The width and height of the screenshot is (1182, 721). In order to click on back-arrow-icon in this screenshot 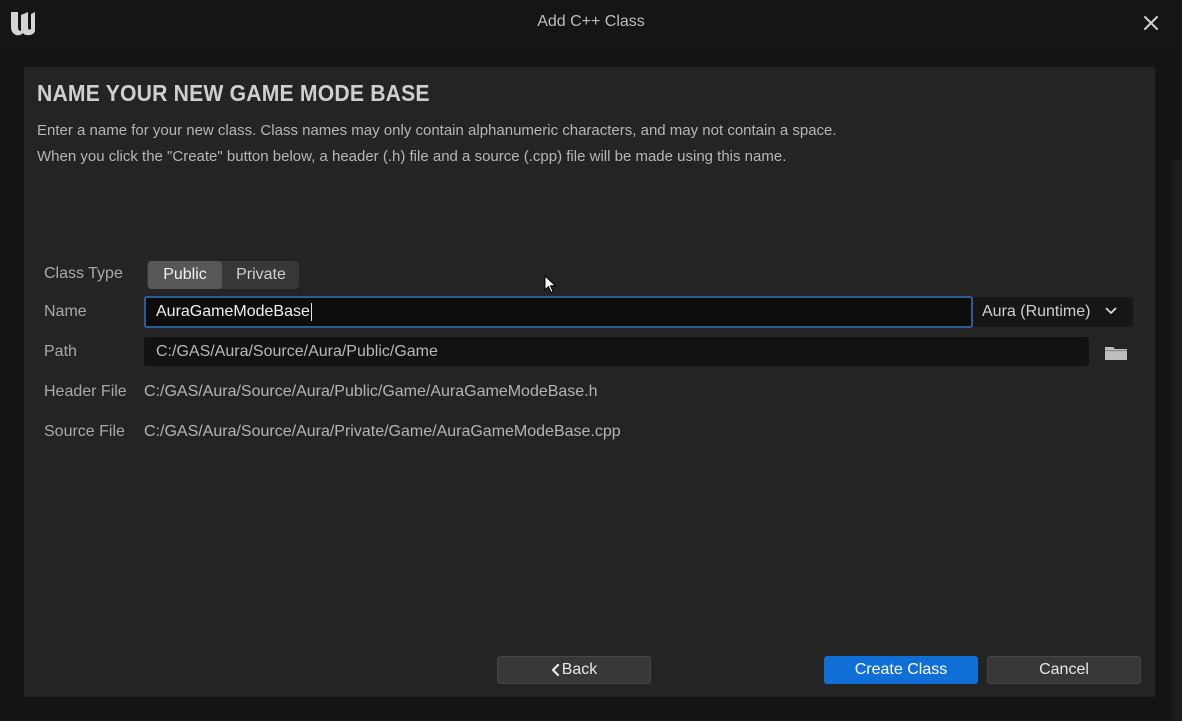, I will do `click(555, 670)`.